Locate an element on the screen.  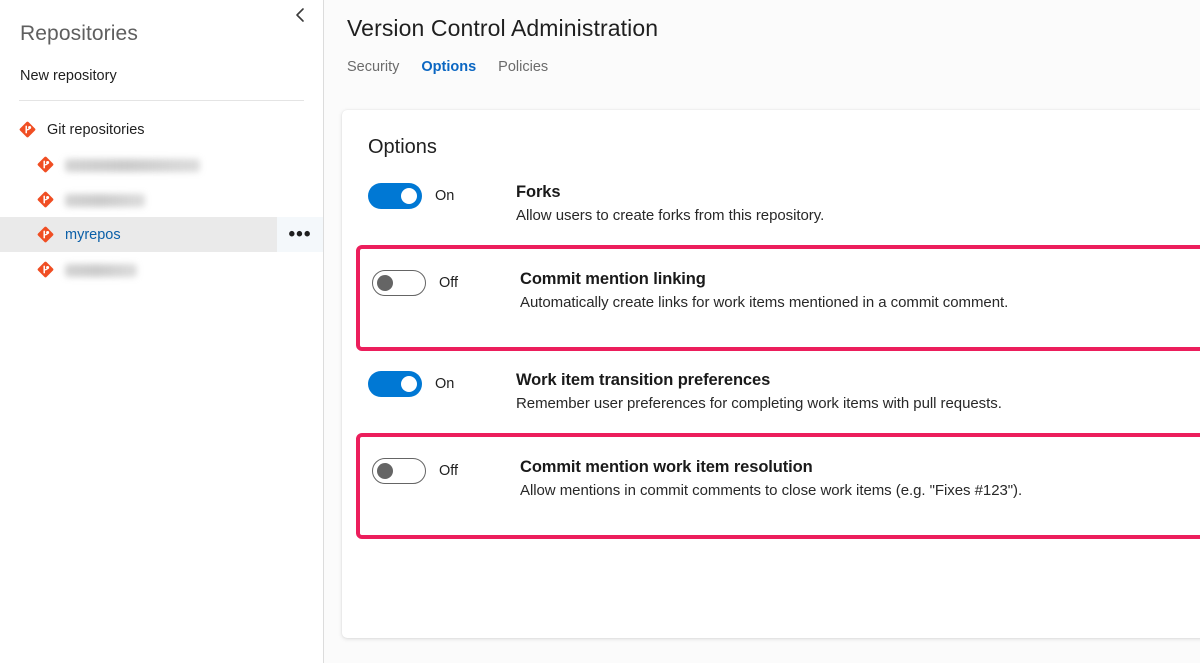
tab-policies: Policies is located at coordinates (523, 70).